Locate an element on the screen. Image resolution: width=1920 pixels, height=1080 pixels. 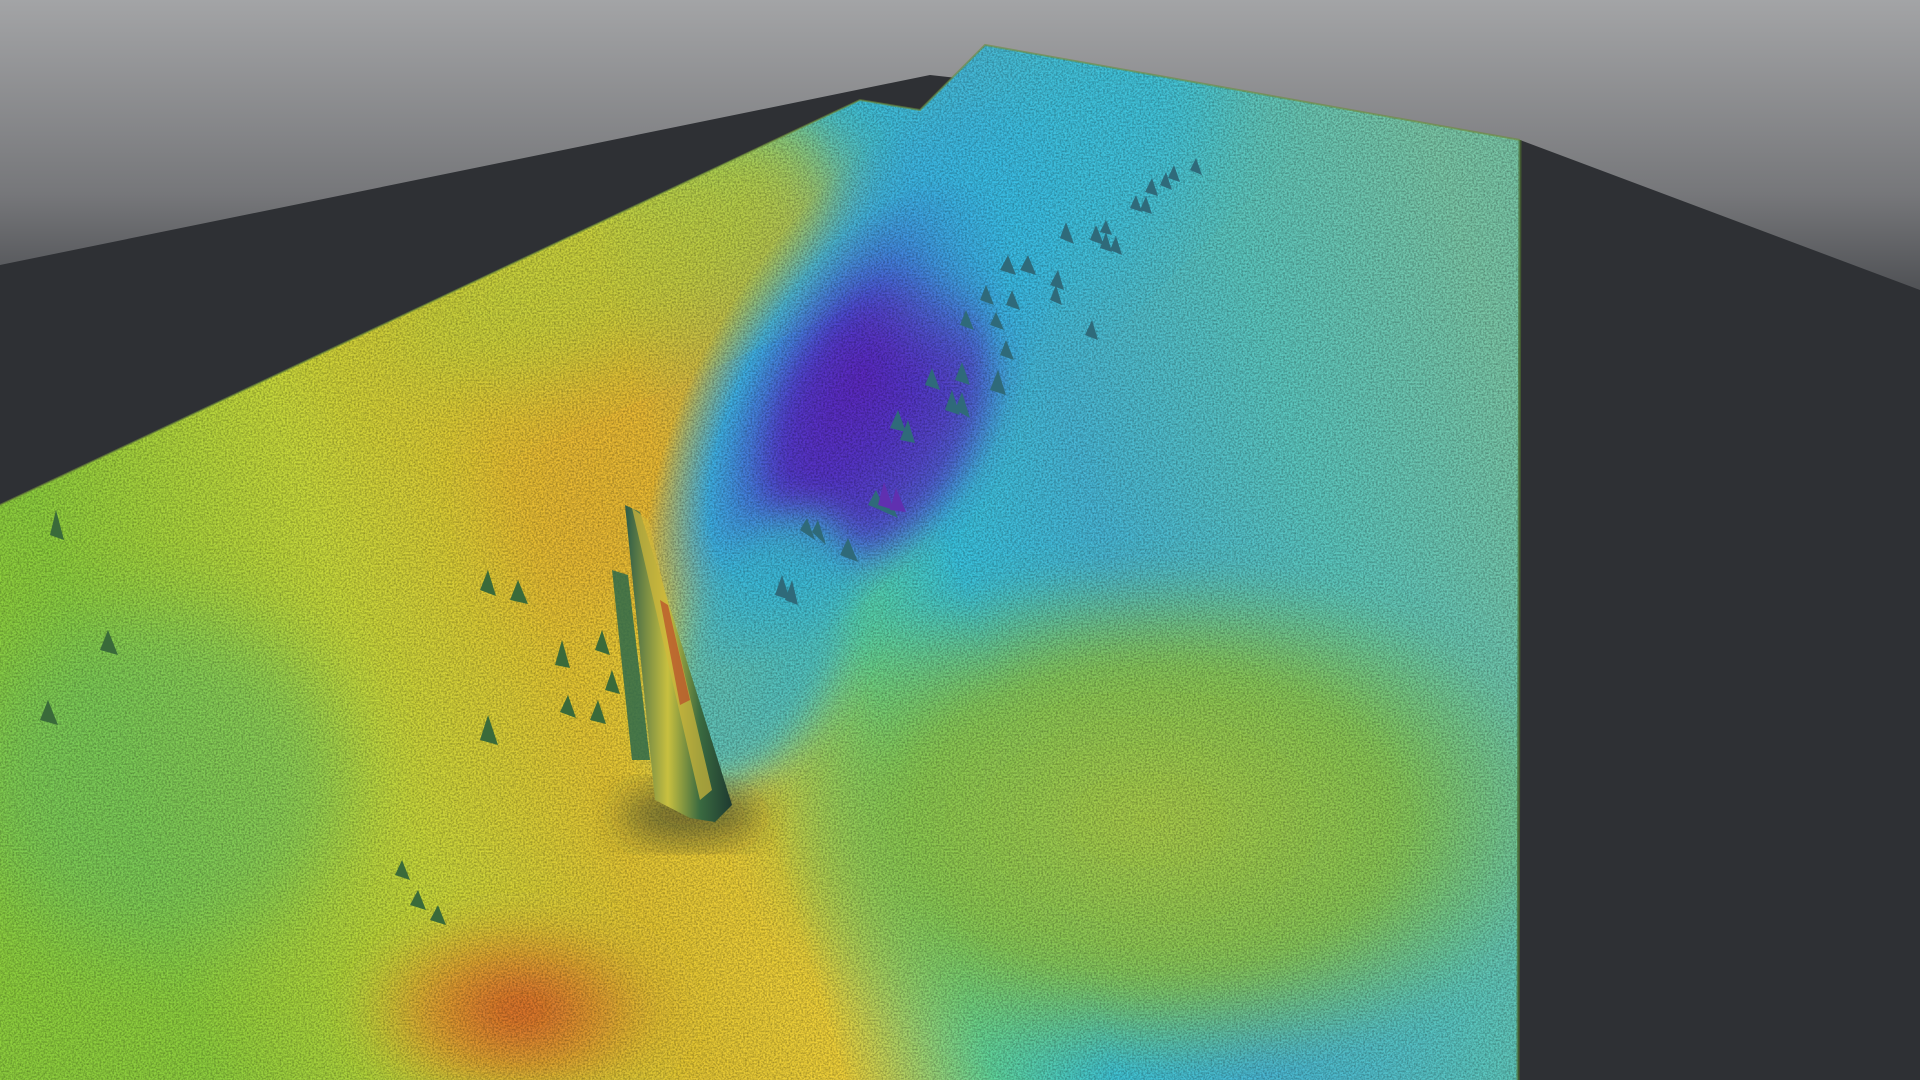
slab-edge-right is located at coordinates (1519, 609).